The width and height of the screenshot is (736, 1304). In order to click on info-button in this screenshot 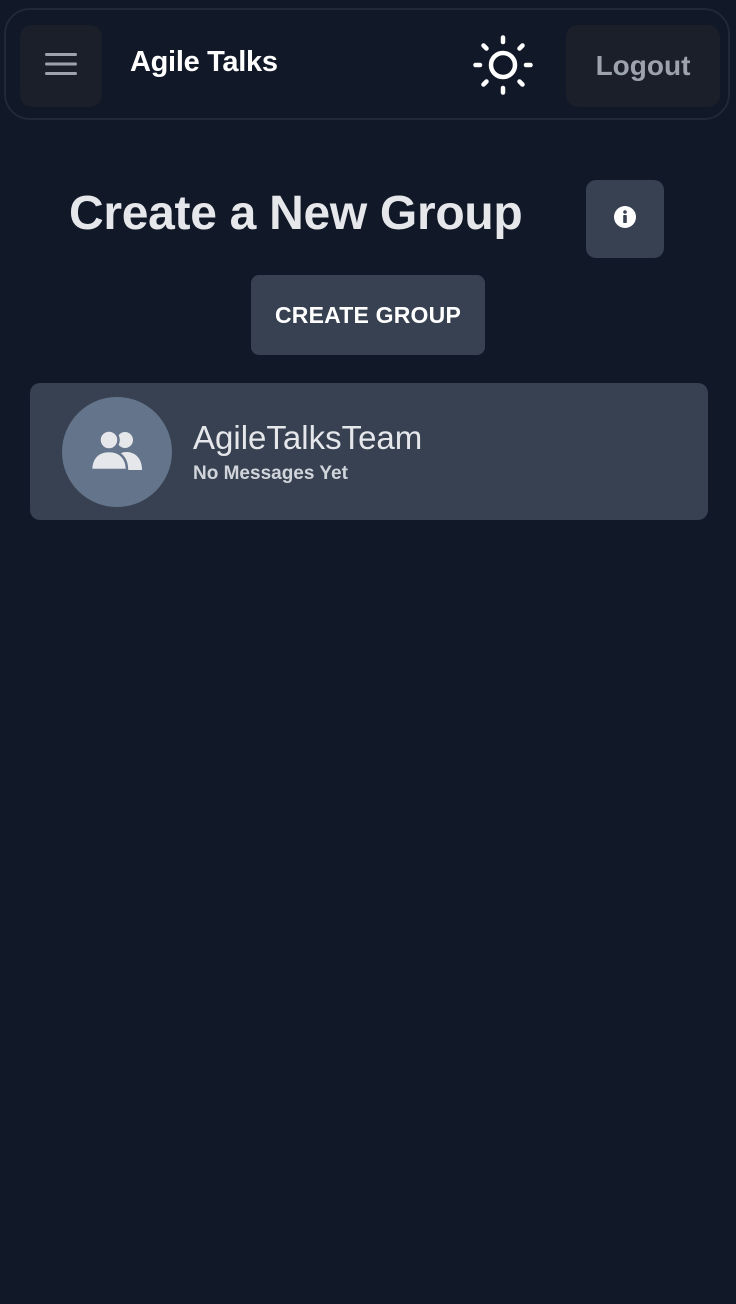, I will do `click(625, 219)`.